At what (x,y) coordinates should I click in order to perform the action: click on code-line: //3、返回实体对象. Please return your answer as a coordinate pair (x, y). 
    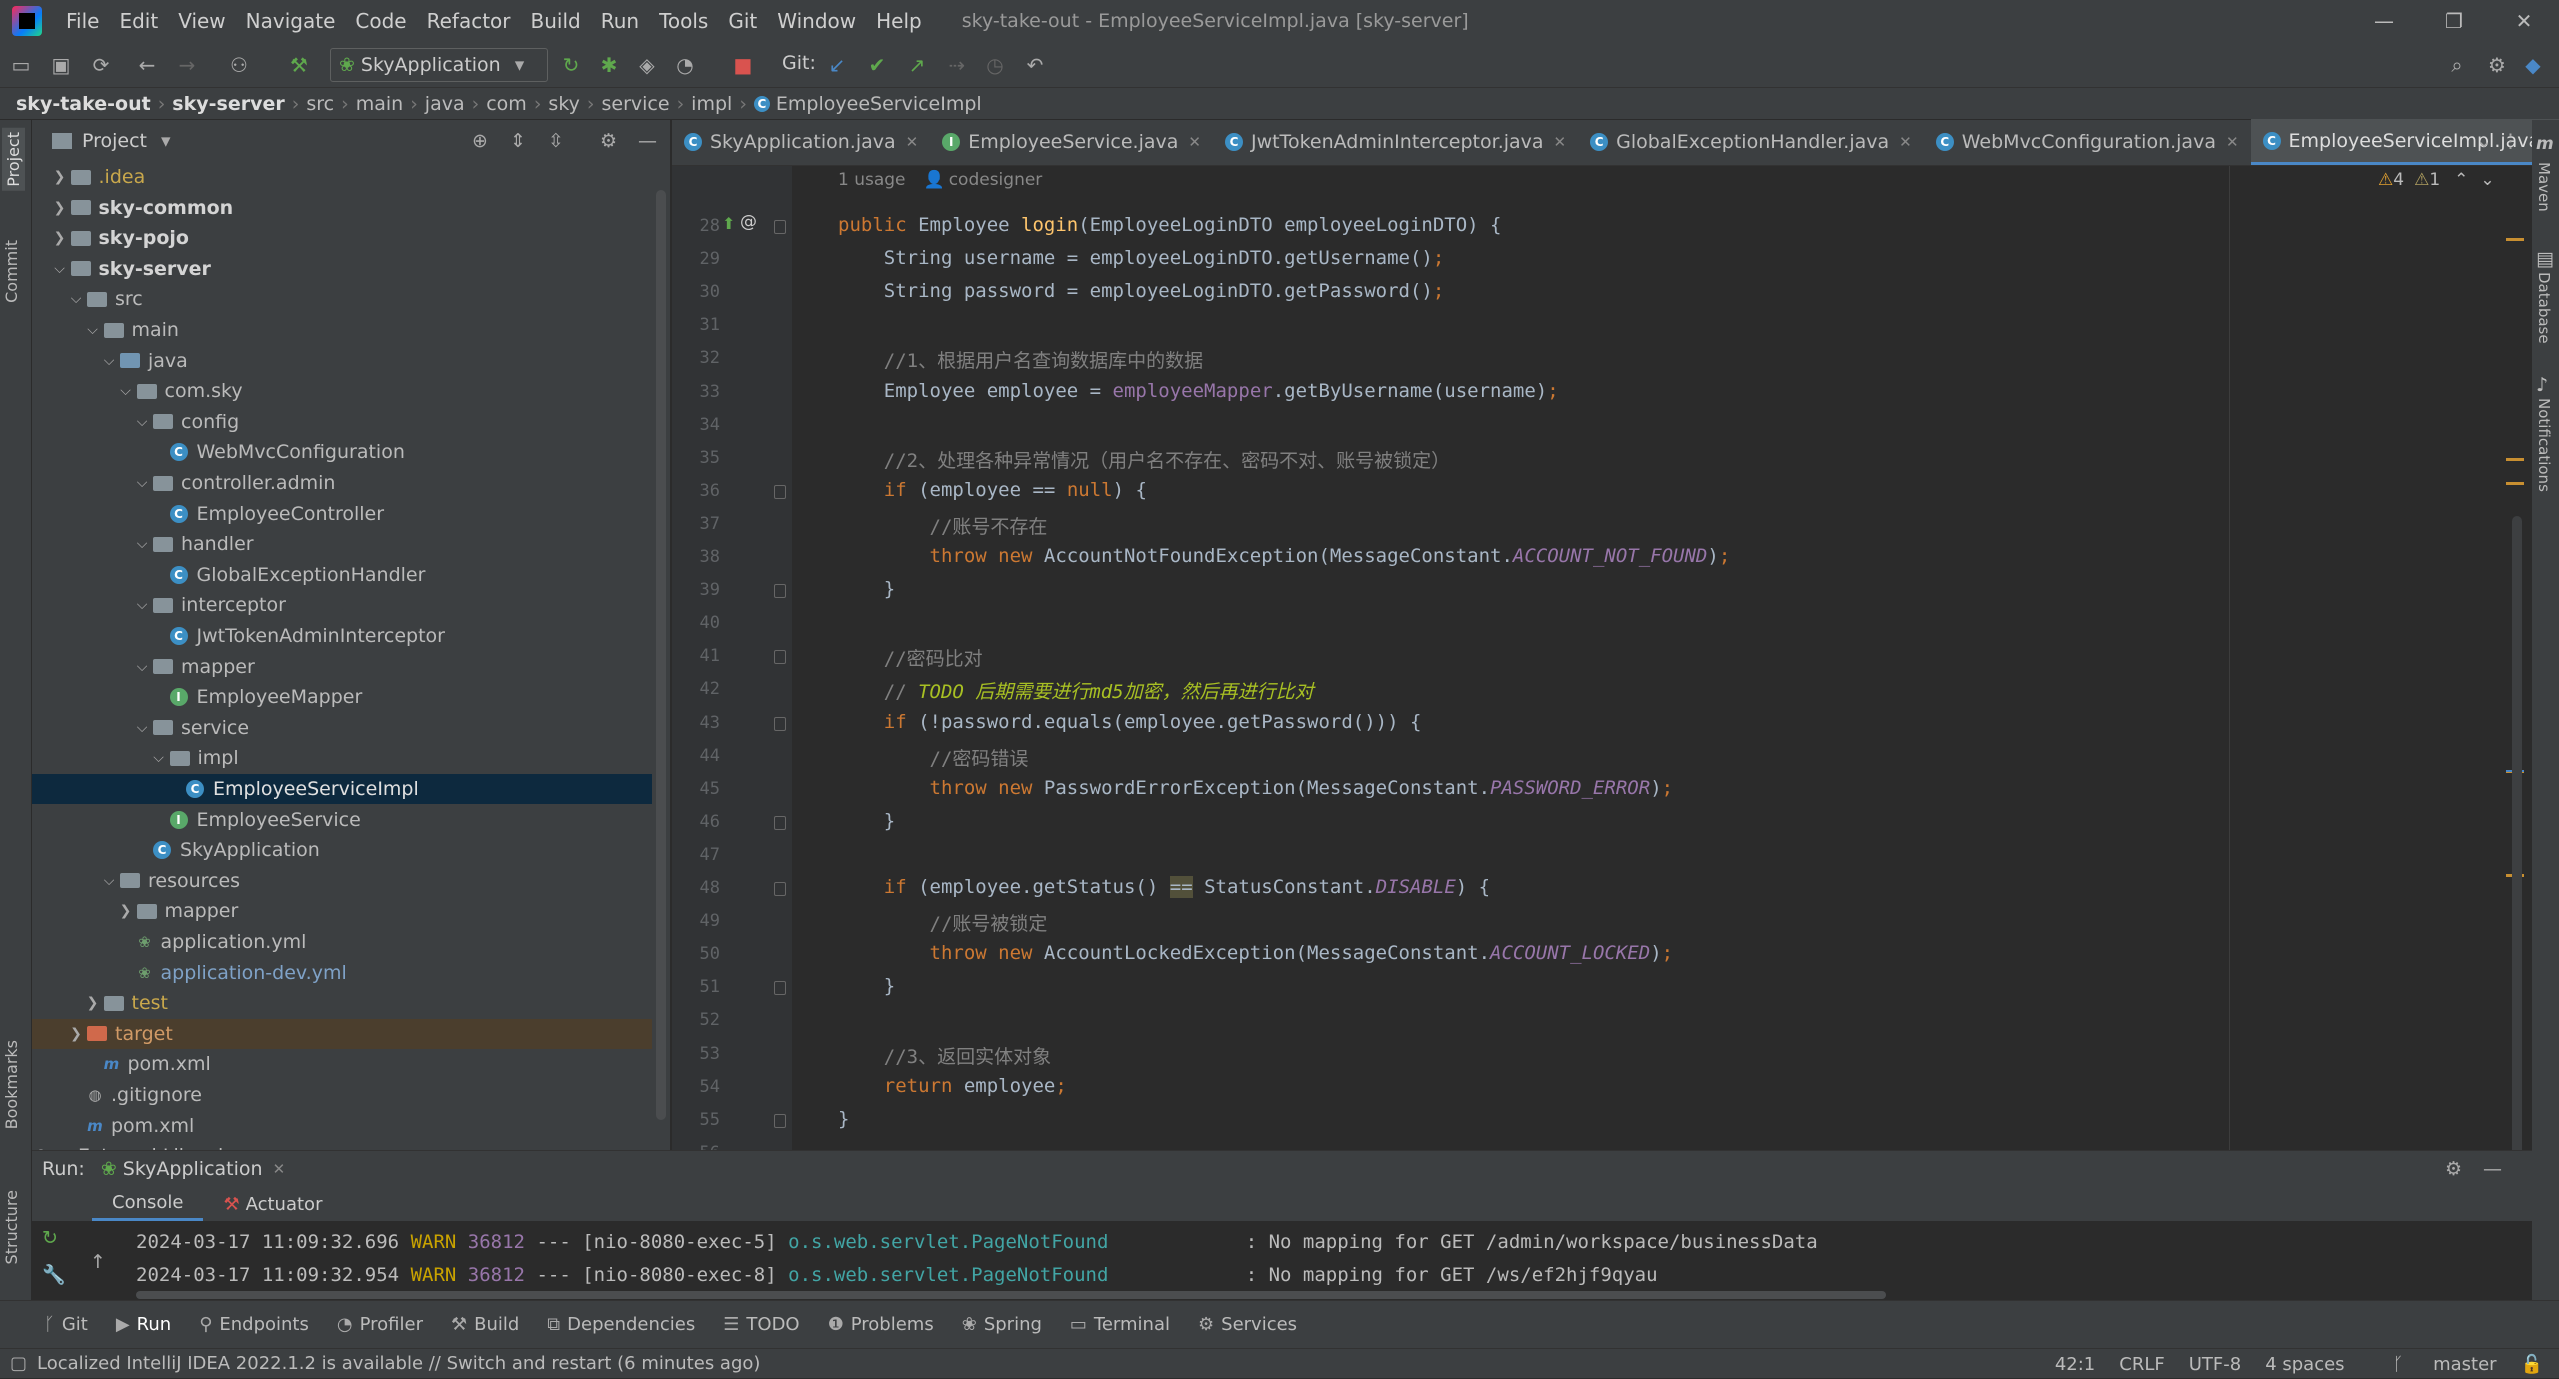
    Looking at the image, I should click on (944, 1055).